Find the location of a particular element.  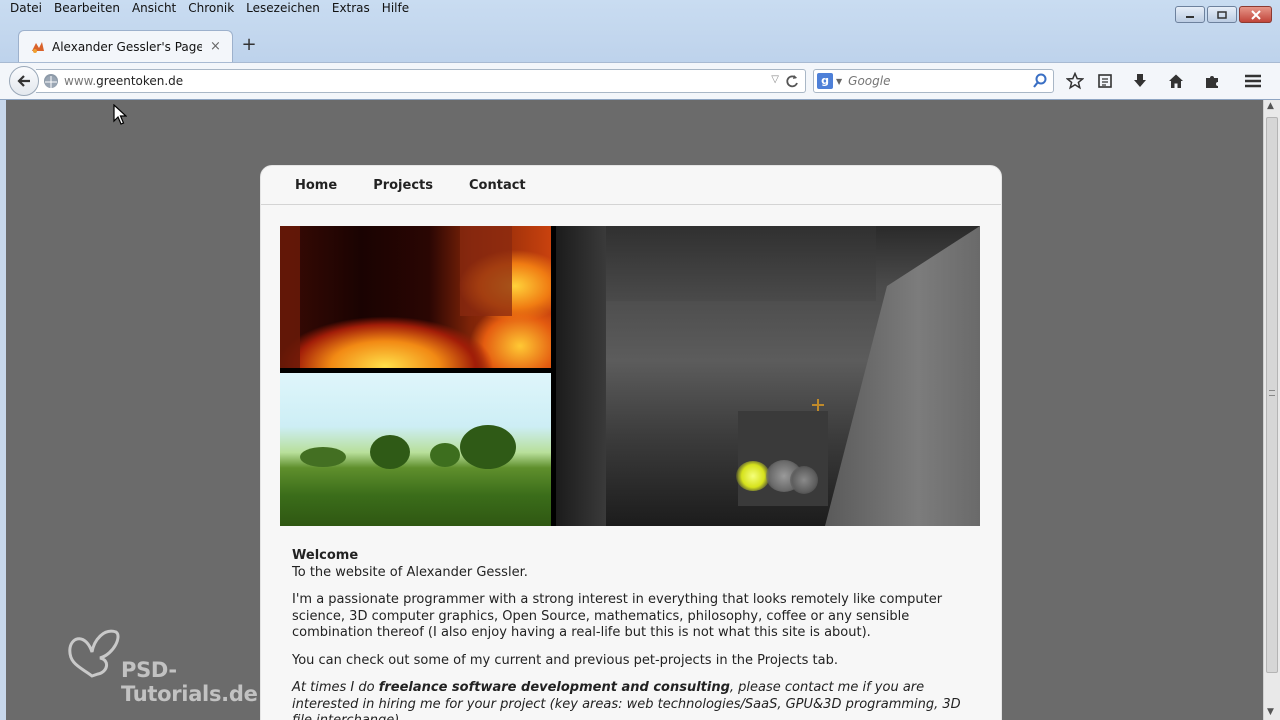

search-bar: g ▼ is located at coordinates (933, 81).